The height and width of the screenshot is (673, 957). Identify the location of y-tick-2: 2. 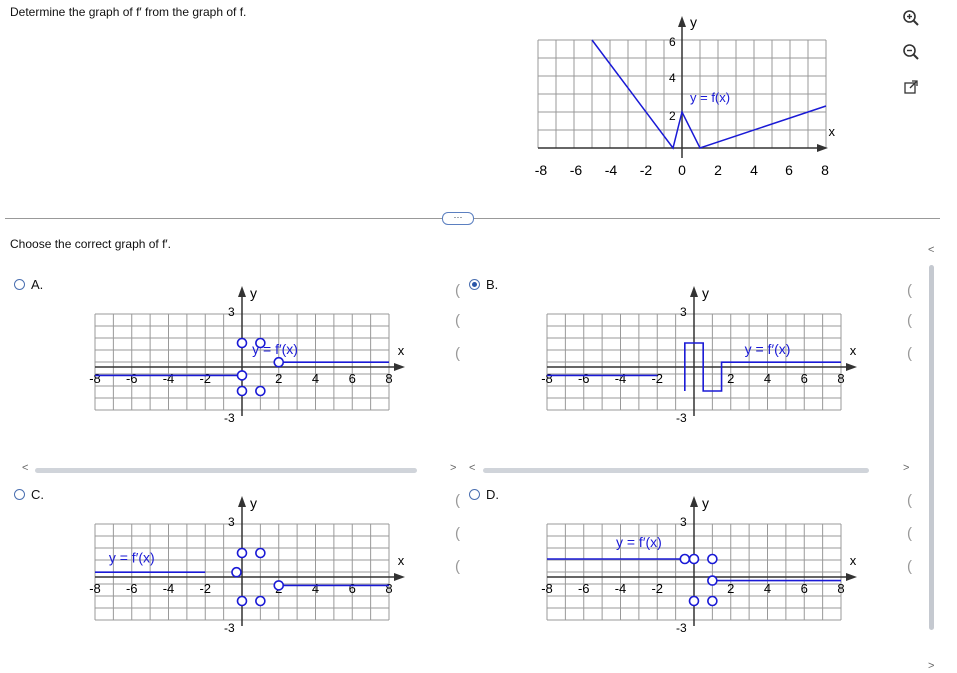
(672, 116).